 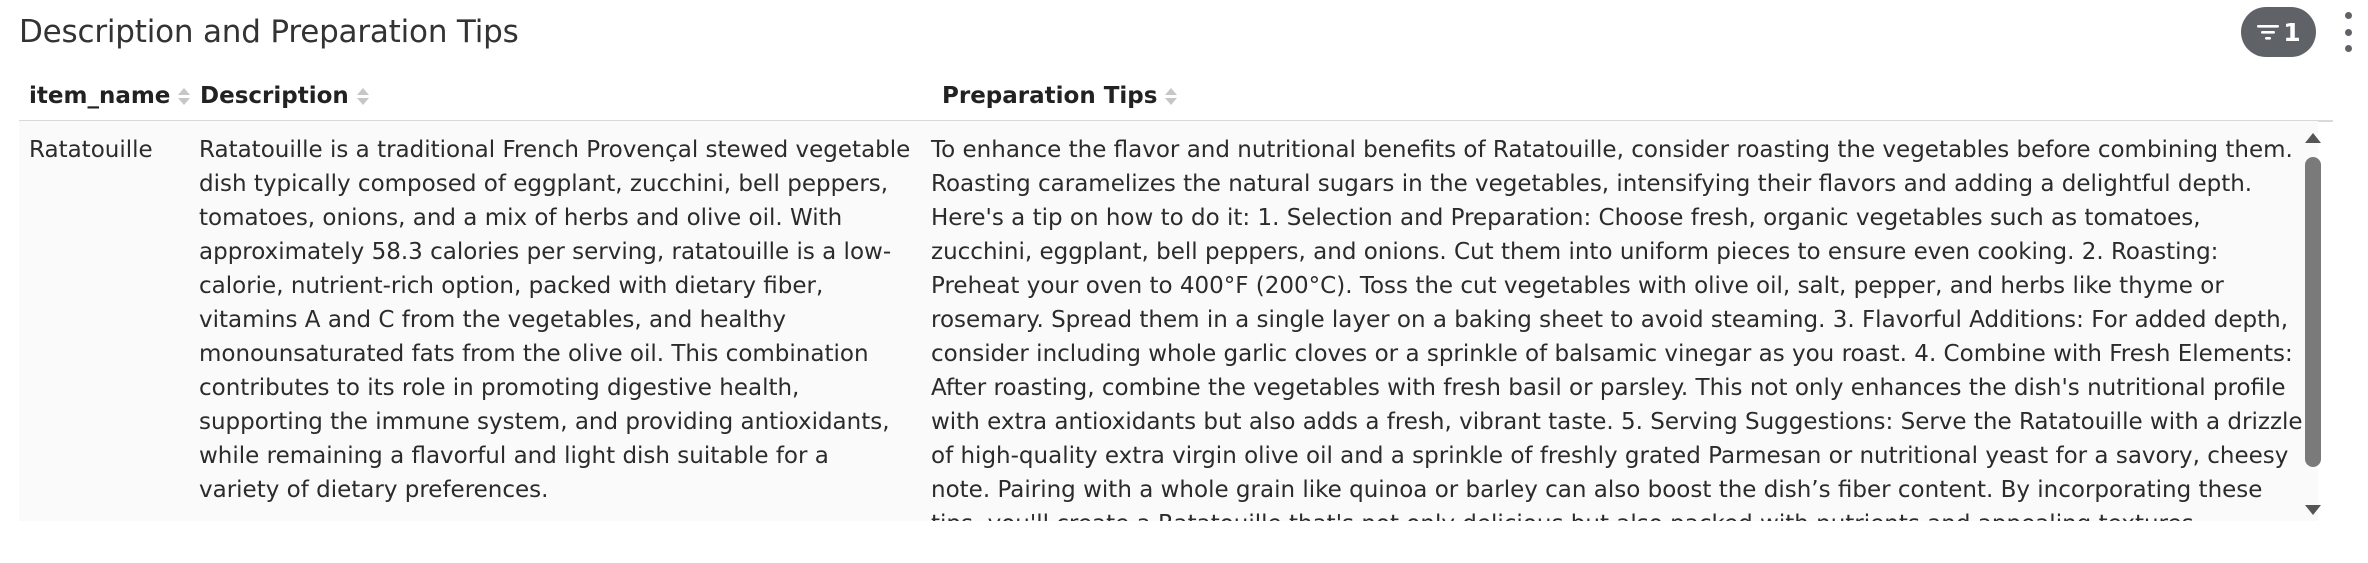 What do you see at coordinates (2313, 138) in the screenshot?
I see `arrow-up-icon` at bounding box center [2313, 138].